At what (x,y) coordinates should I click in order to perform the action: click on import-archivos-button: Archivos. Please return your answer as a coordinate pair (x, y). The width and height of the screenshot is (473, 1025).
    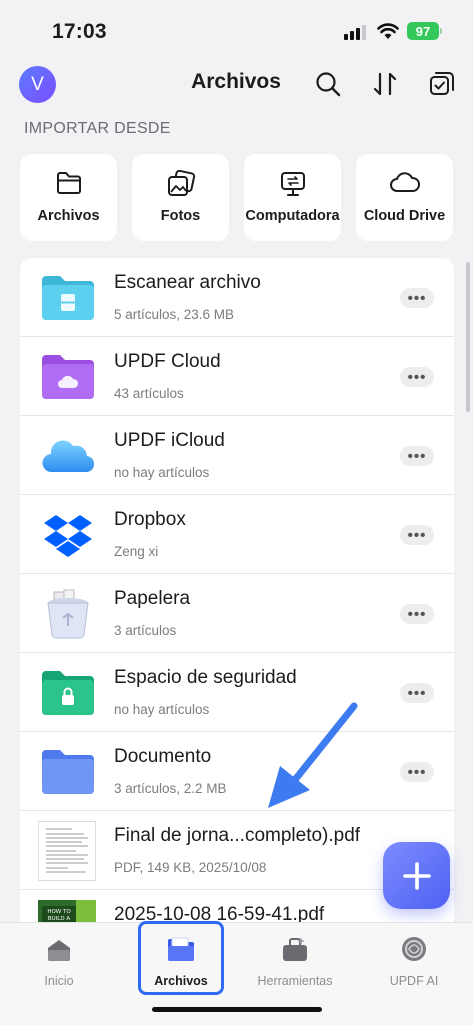
    Looking at the image, I should click on (68, 197).